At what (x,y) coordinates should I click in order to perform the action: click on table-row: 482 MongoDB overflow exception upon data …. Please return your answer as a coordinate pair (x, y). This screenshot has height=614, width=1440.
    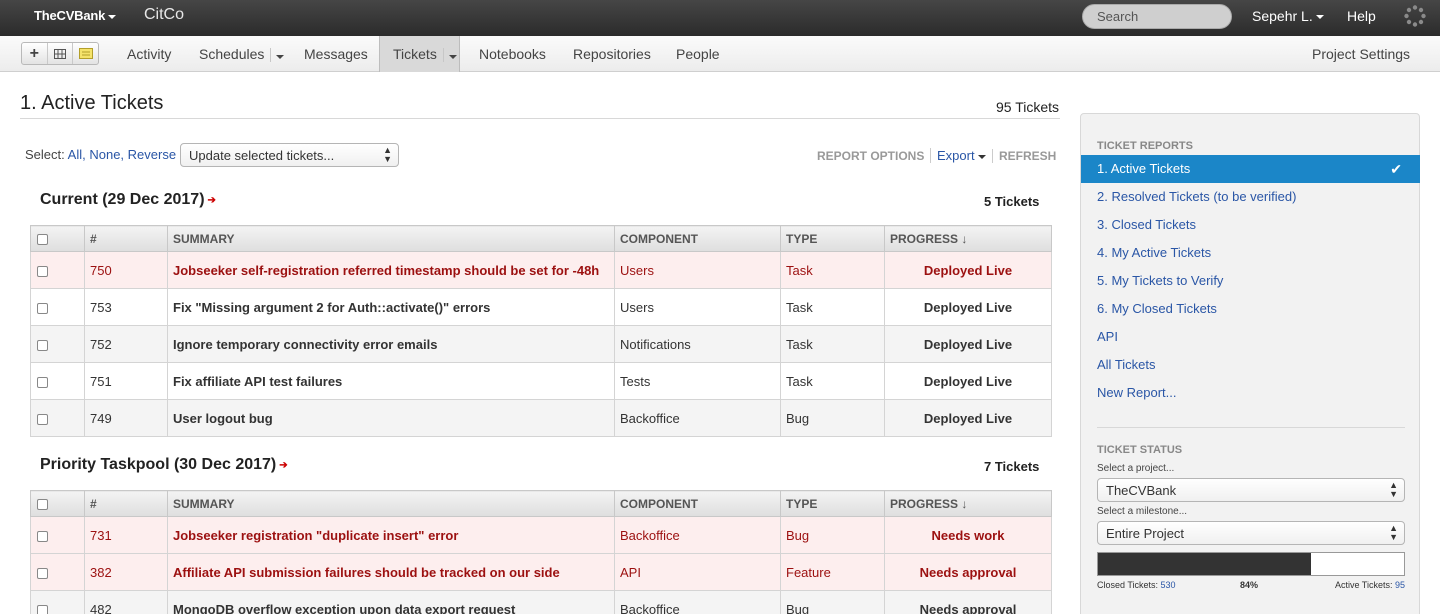
    Looking at the image, I should click on (541, 602).